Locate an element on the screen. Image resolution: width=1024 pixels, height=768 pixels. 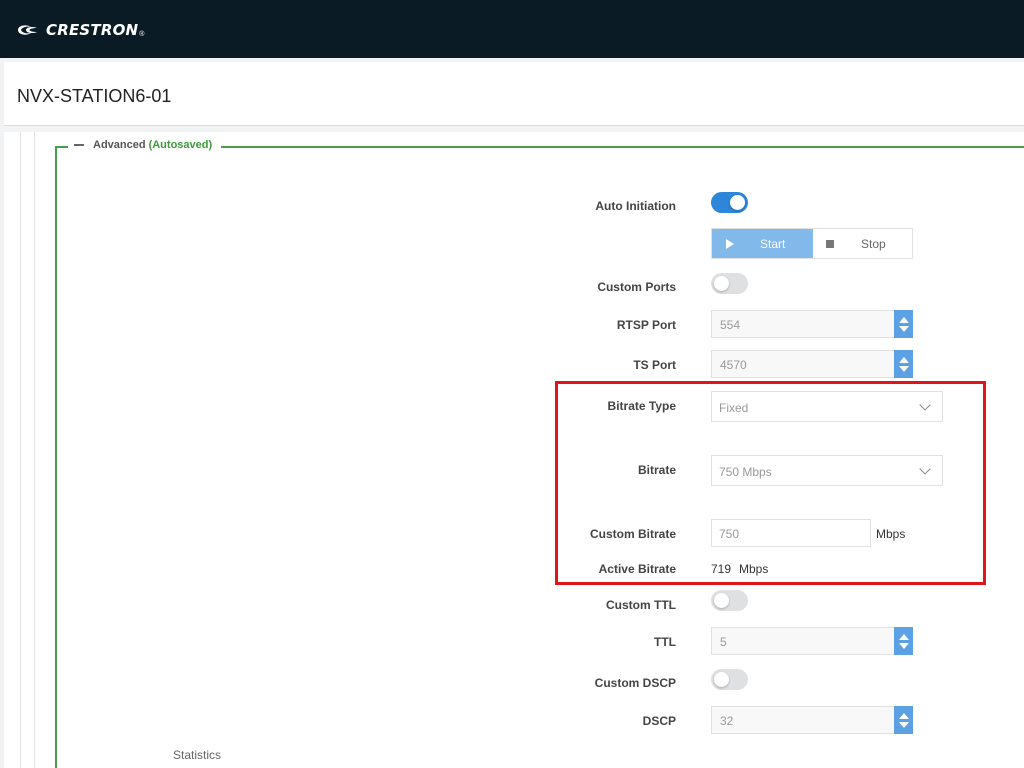
dscp-value: 32 is located at coordinates (727, 721).